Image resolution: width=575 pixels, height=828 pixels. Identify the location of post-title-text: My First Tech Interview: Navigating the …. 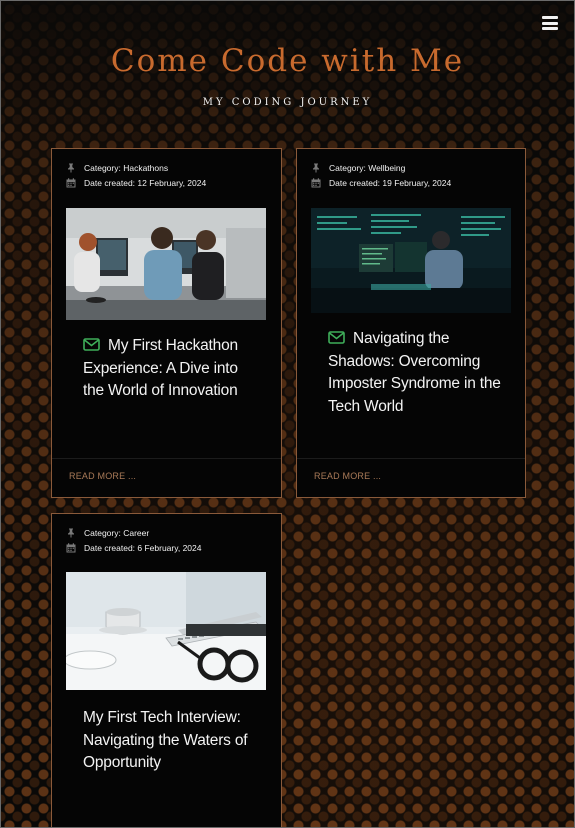
(165, 740).